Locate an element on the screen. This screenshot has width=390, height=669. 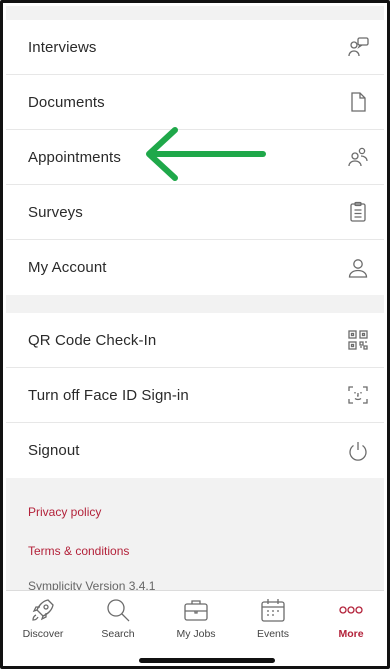
menu-item-face-id: Turn off Face ID Sign-in is located at coordinates (195, 395).